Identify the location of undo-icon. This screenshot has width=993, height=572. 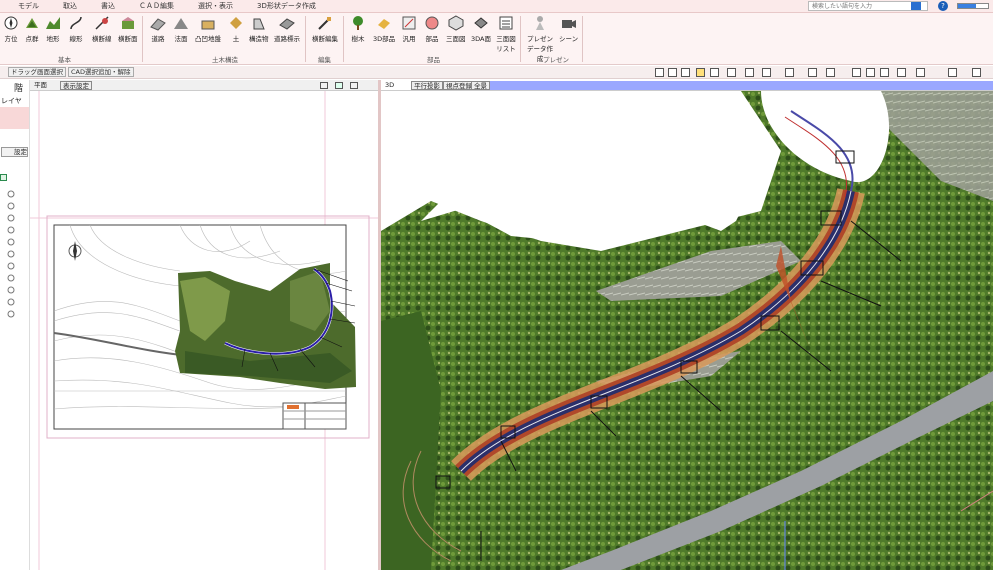
(812, 72).